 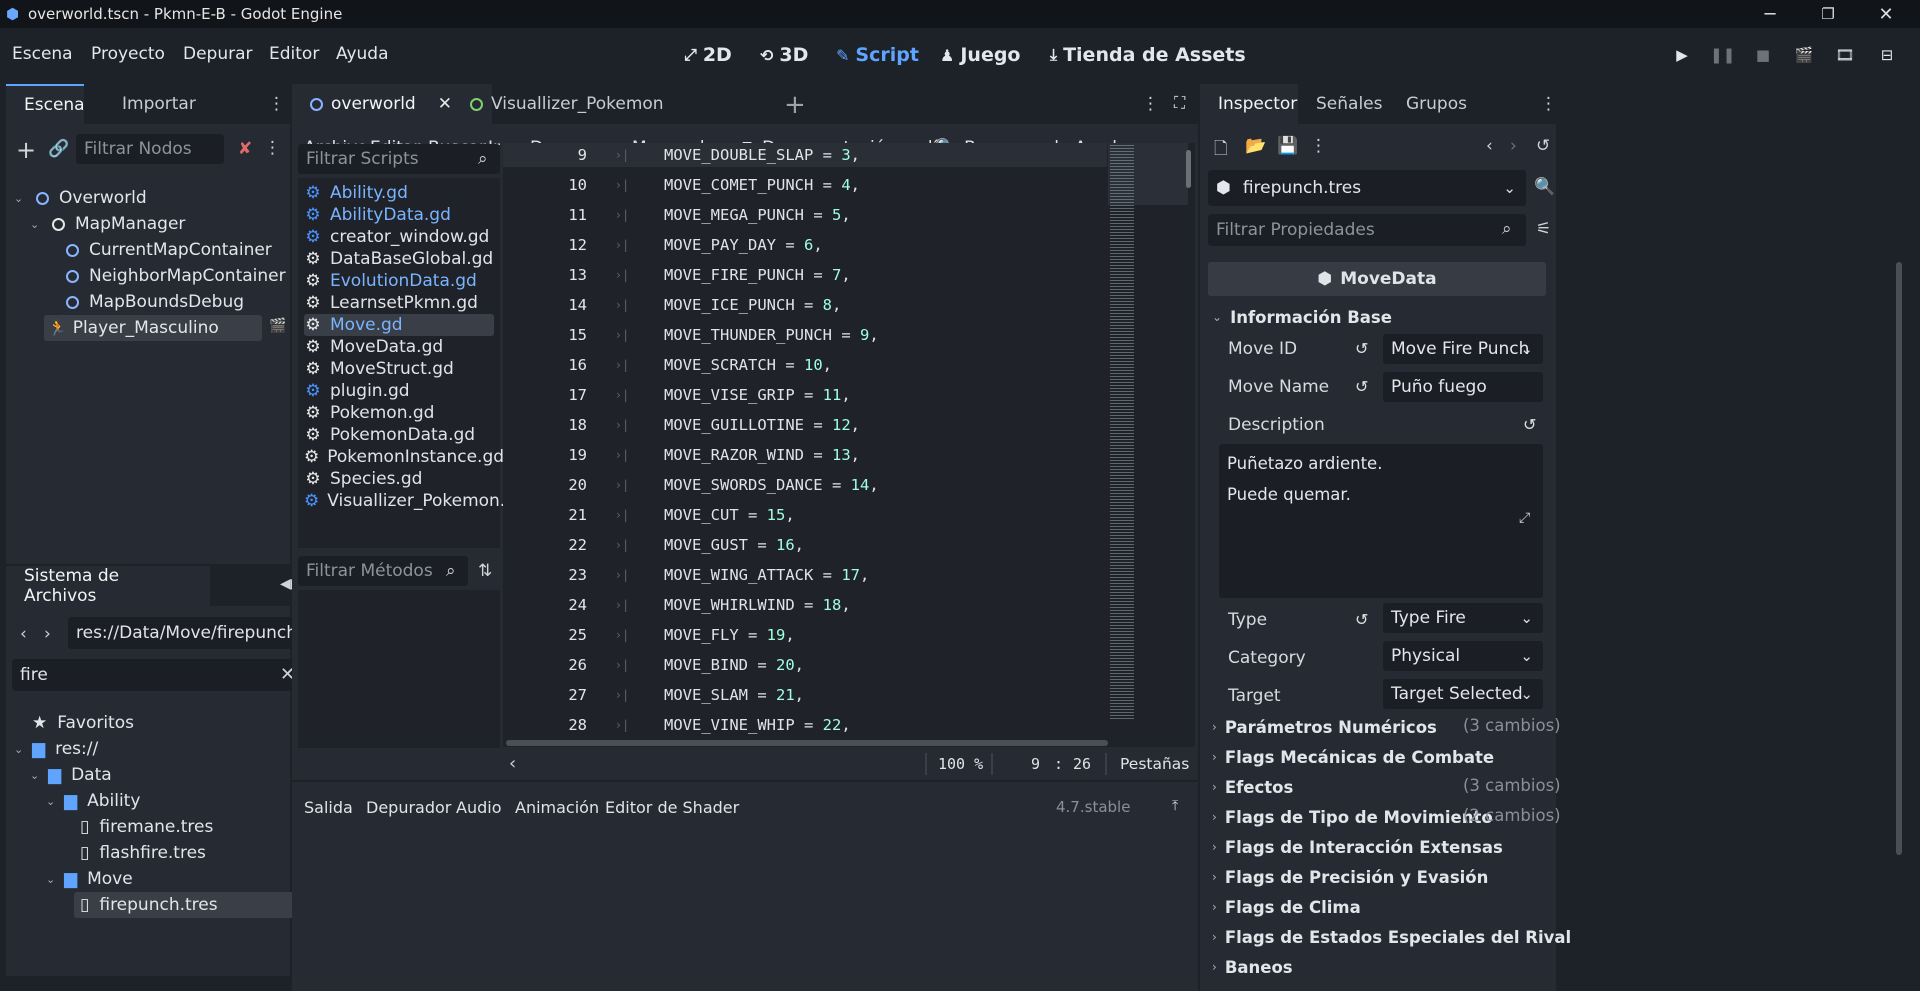 What do you see at coordinates (805, 605) in the screenshot?
I see `code-line: 24 ›| MOVE_WHIRLWIND = 18,` at bounding box center [805, 605].